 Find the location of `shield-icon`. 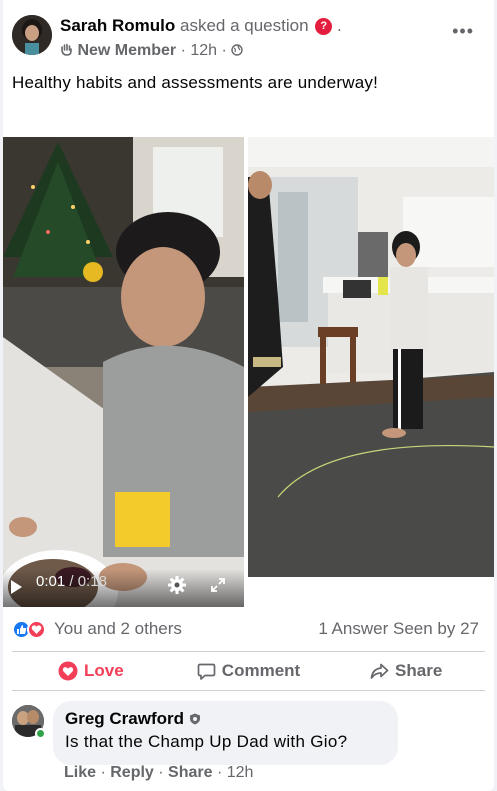

shield-icon is located at coordinates (195, 719).